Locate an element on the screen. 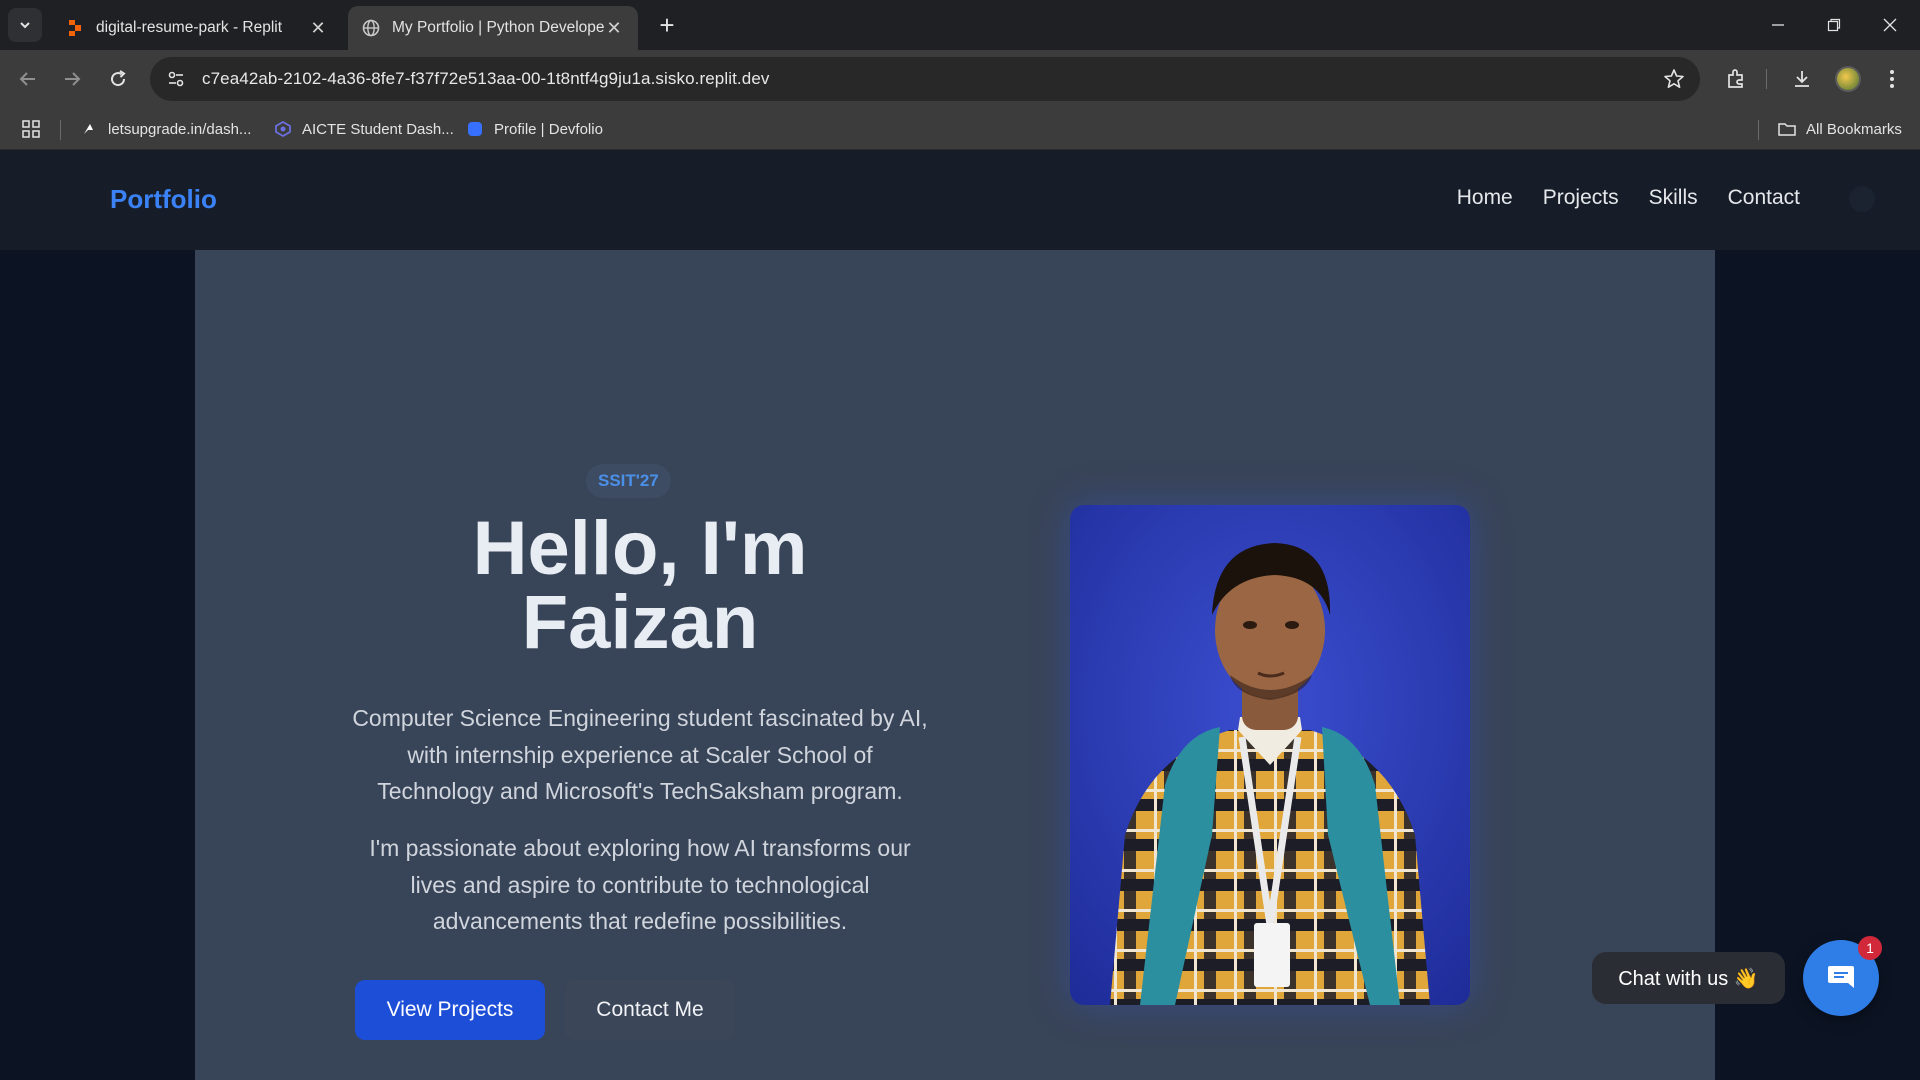  aicte-icon is located at coordinates (283, 129).